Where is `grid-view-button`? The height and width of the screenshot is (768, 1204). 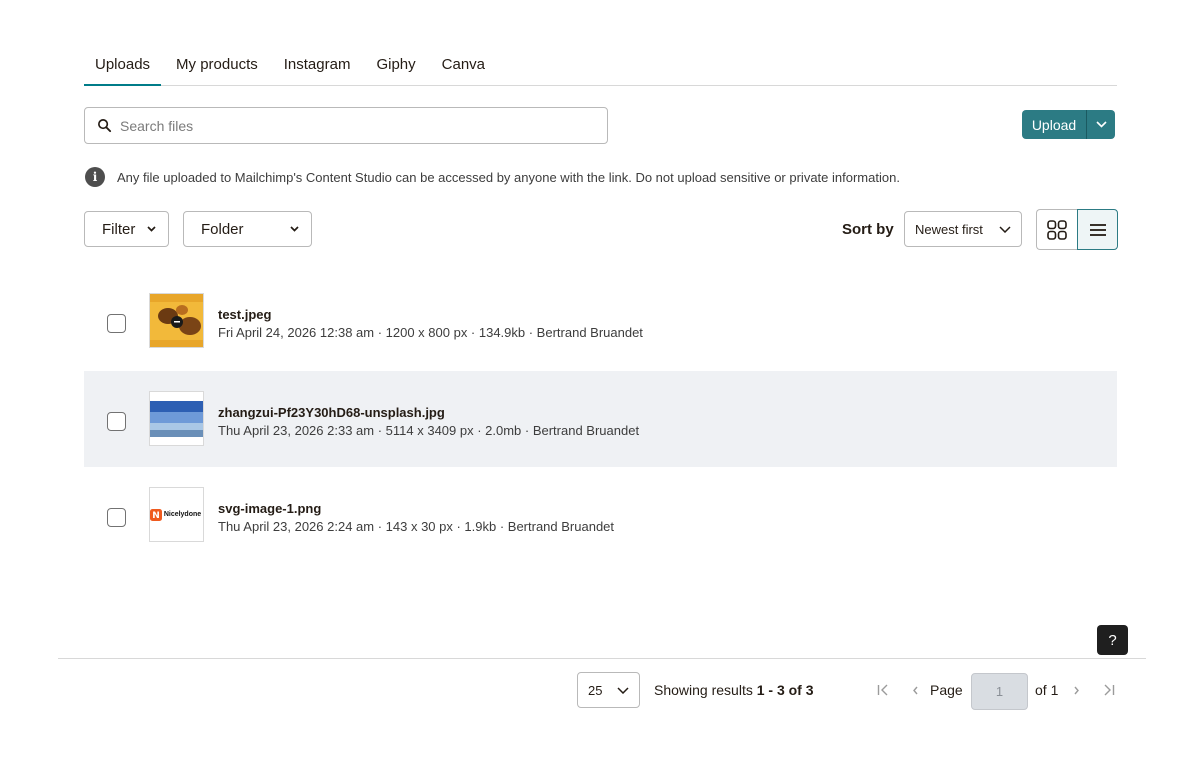
grid-view-button is located at coordinates (1056, 229).